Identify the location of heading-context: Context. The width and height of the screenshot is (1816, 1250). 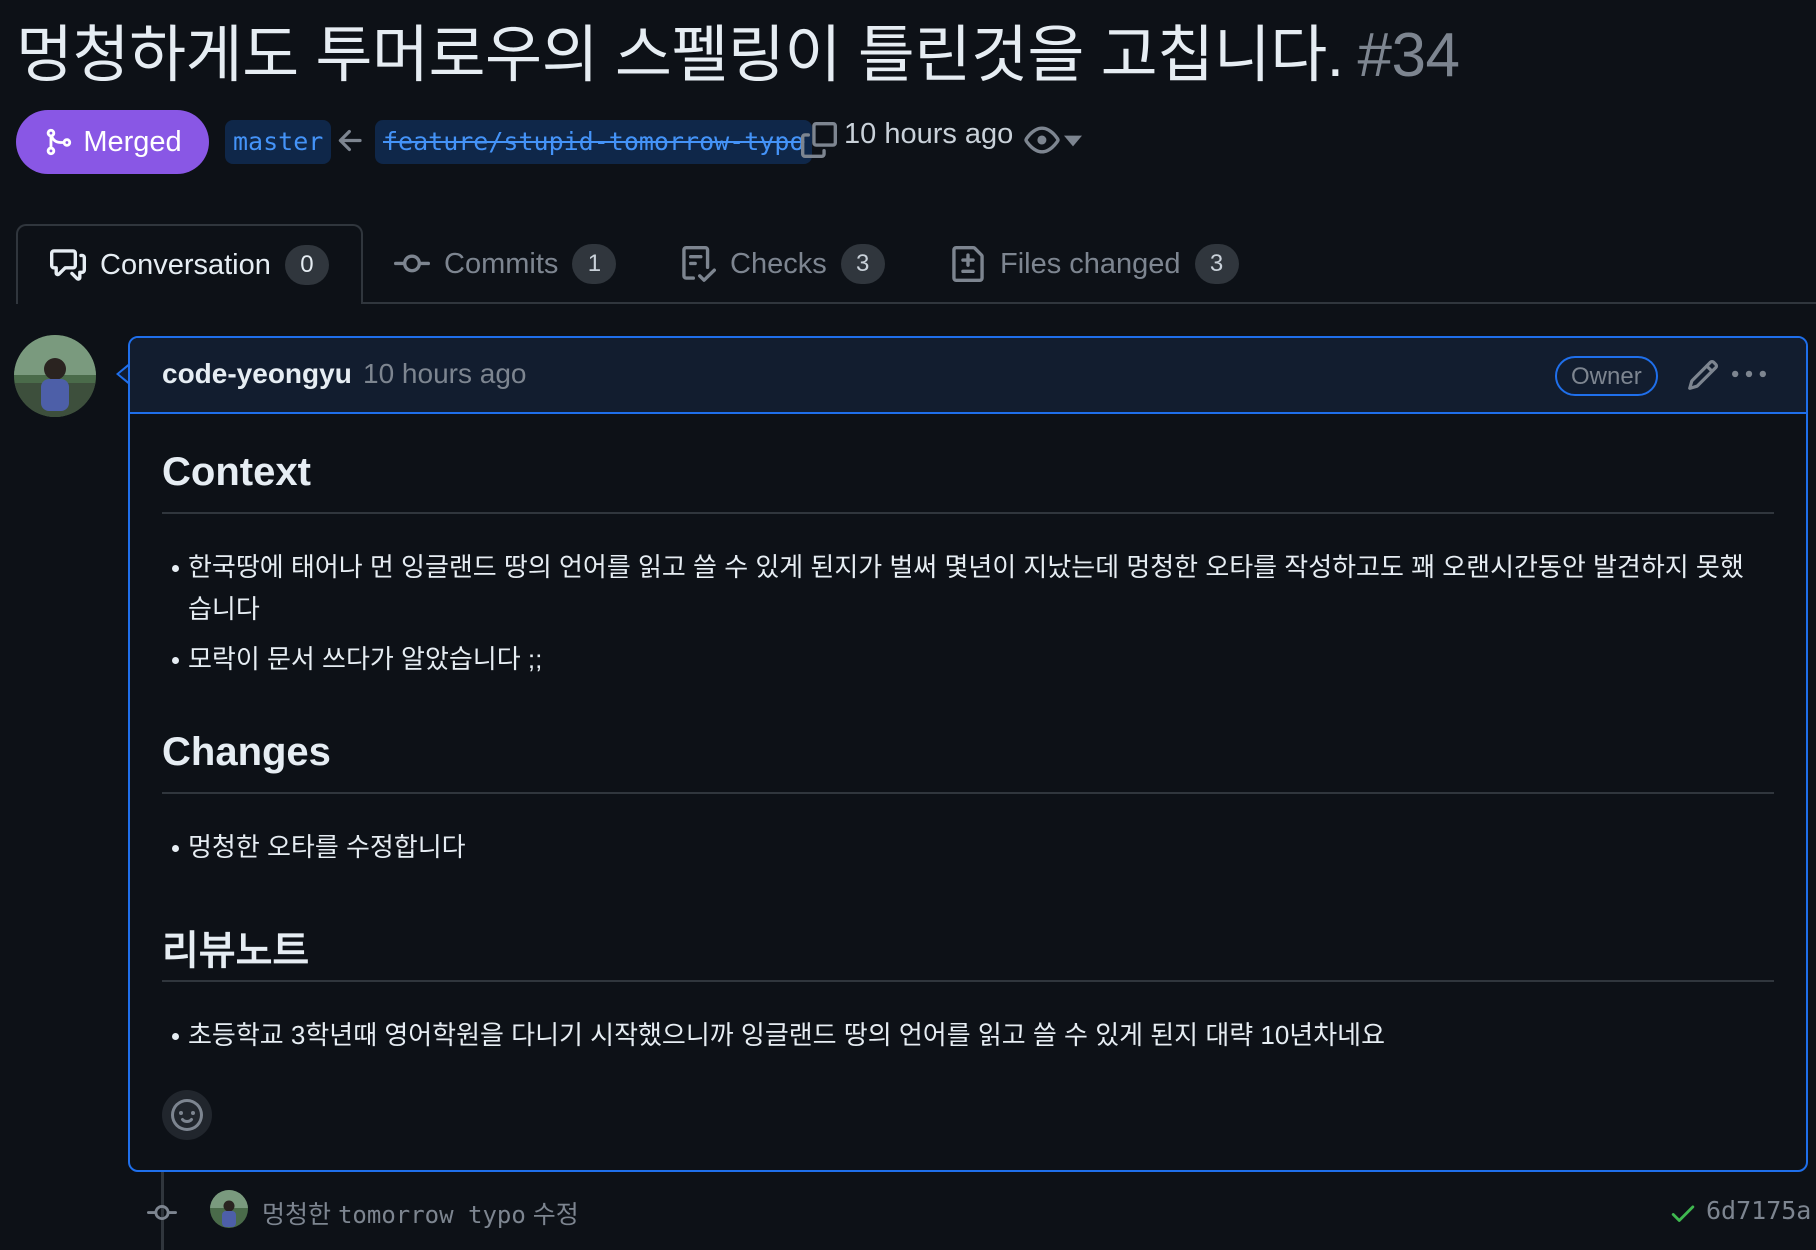
(236, 472).